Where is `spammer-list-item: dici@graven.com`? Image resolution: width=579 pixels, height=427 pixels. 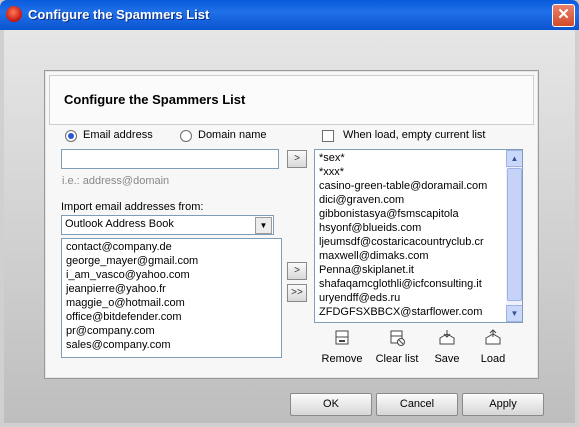
spammer-list-item: dici@graven.com is located at coordinates (361, 200).